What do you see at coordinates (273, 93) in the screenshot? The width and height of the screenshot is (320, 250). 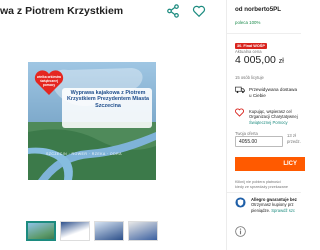 I see `delivery-estimate: Przewidywana dostawa u Ciebie` at bounding box center [273, 93].